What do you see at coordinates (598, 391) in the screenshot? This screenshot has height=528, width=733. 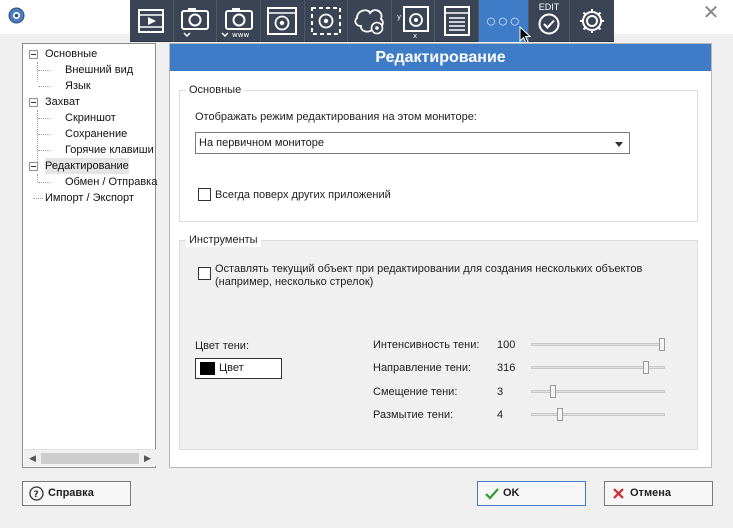 I see `shadow-offset-slider` at bounding box center [598, 391].